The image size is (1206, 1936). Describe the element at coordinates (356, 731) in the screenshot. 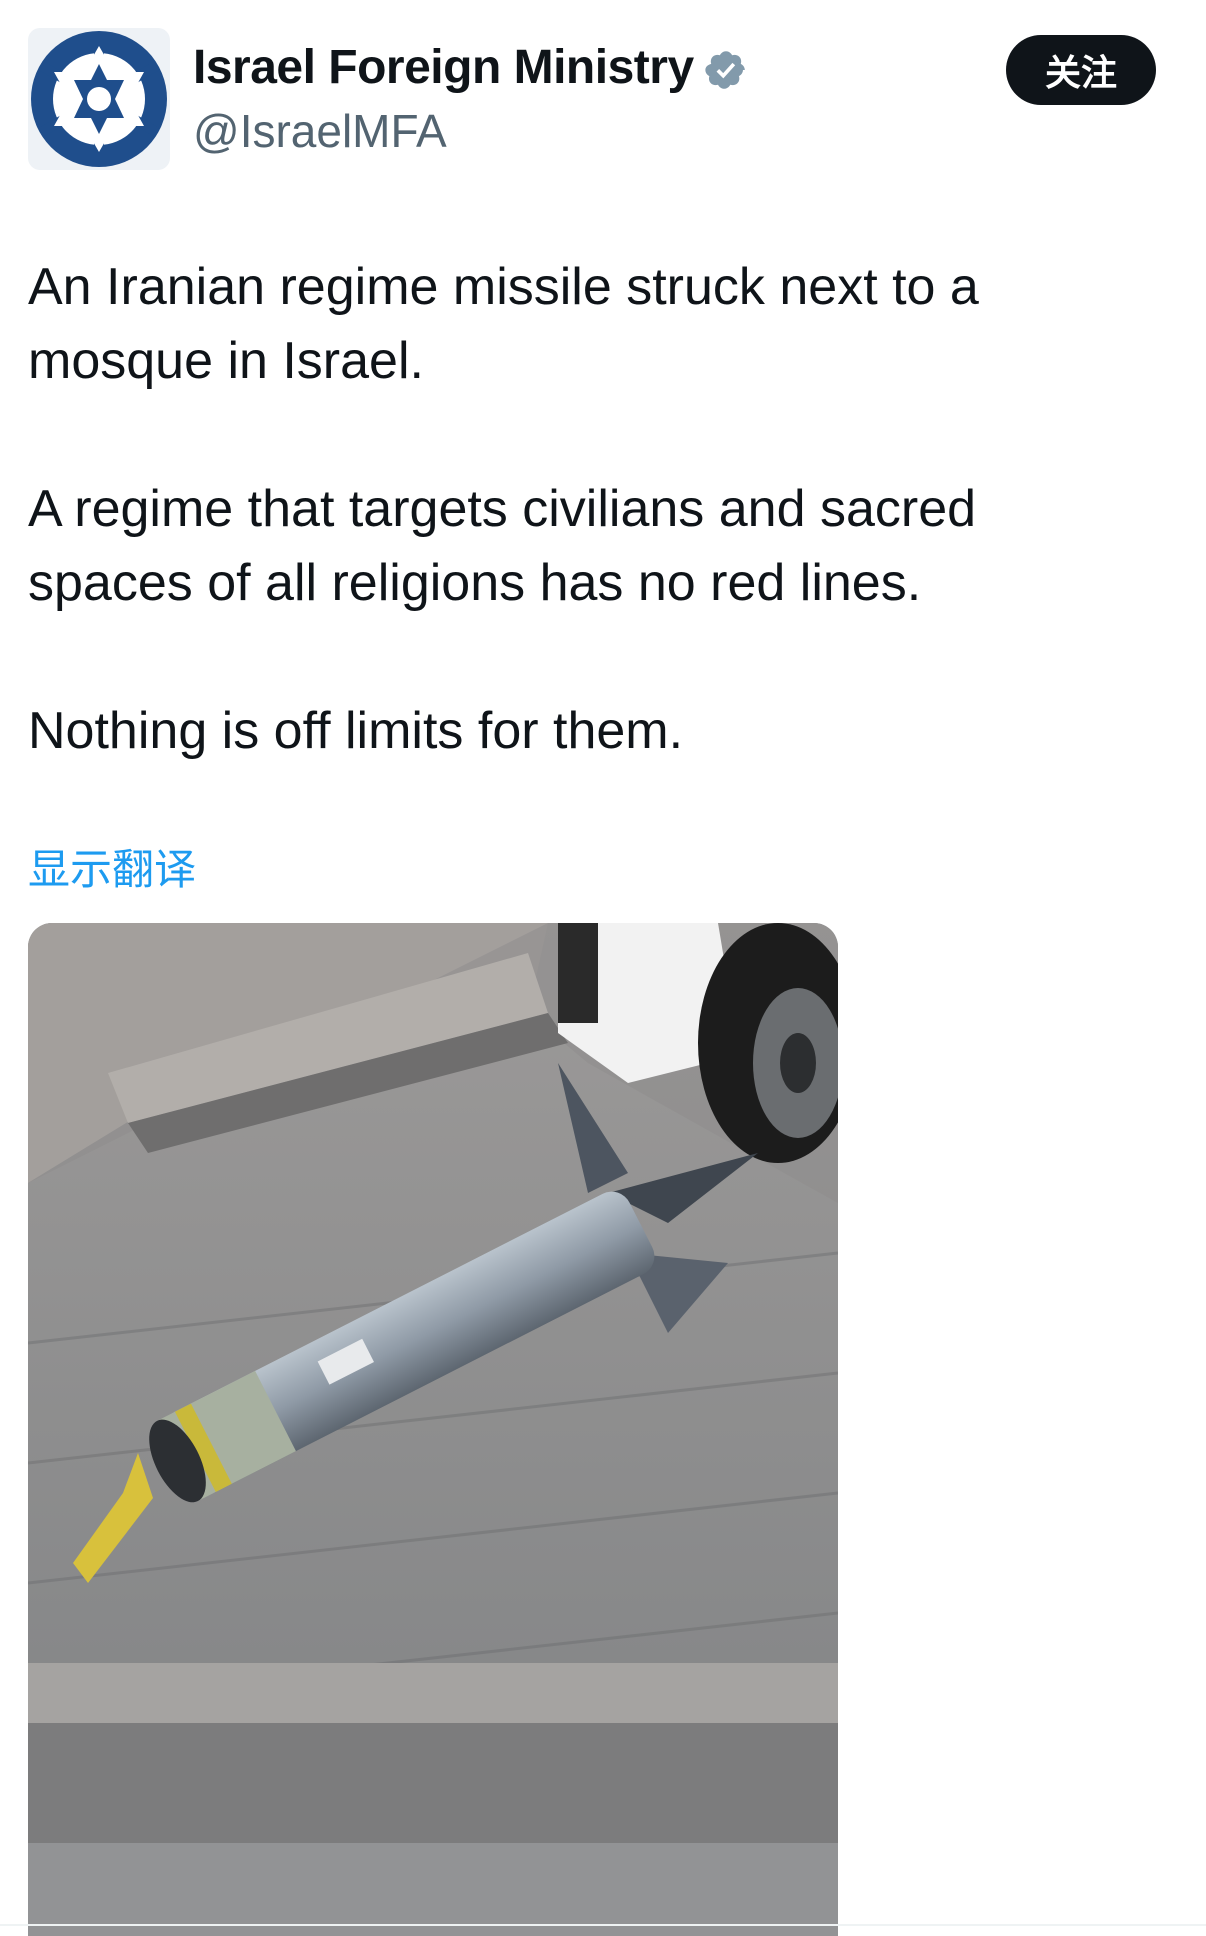

I see `tweet-paragraph: Nothing is off limits for them.` at that location.